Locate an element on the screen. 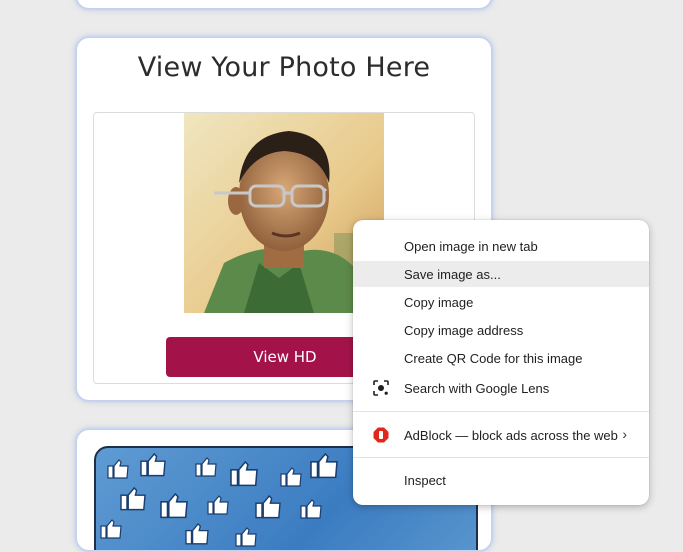  menu-item-adblock: AdBlock — block ads across the web › is located at coordinates (501, 435).